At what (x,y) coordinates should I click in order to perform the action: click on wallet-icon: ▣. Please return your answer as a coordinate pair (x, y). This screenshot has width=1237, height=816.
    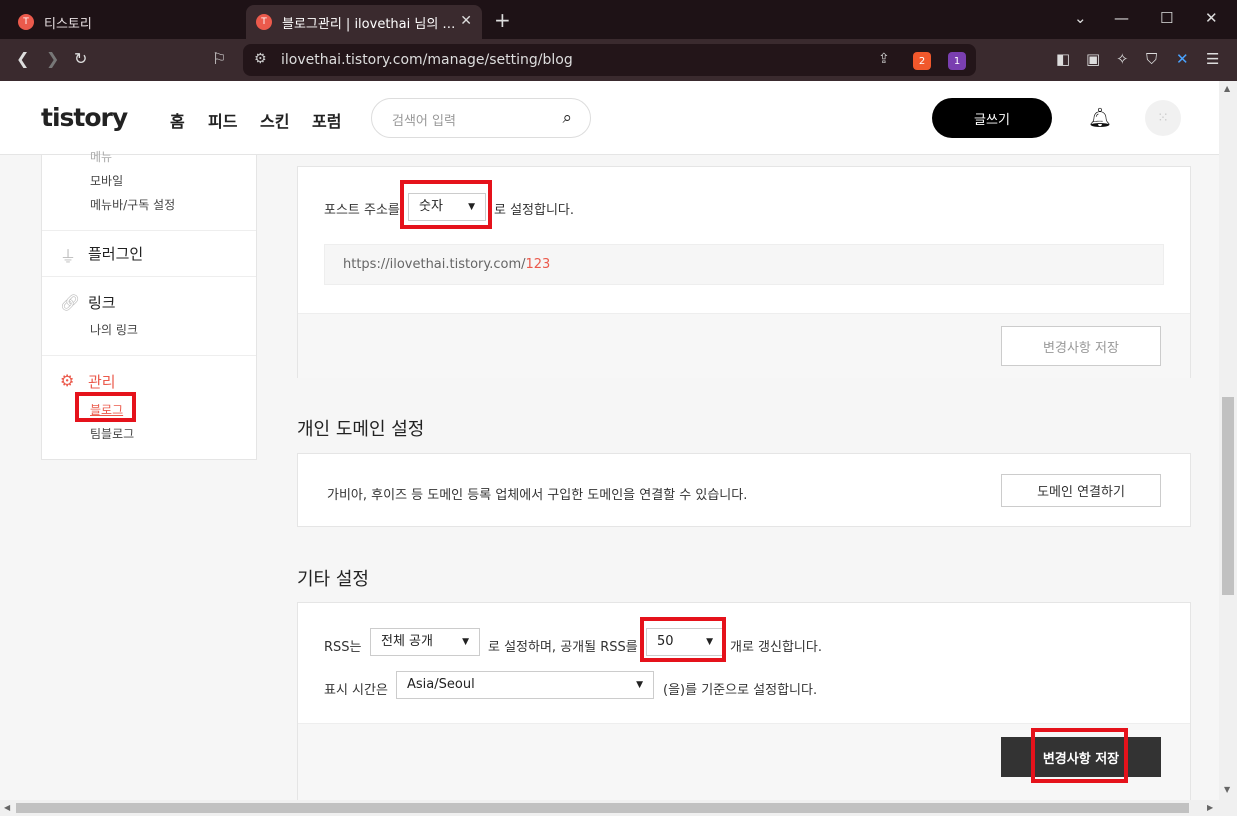
    Looking at the image, I should click on (1093, 59).